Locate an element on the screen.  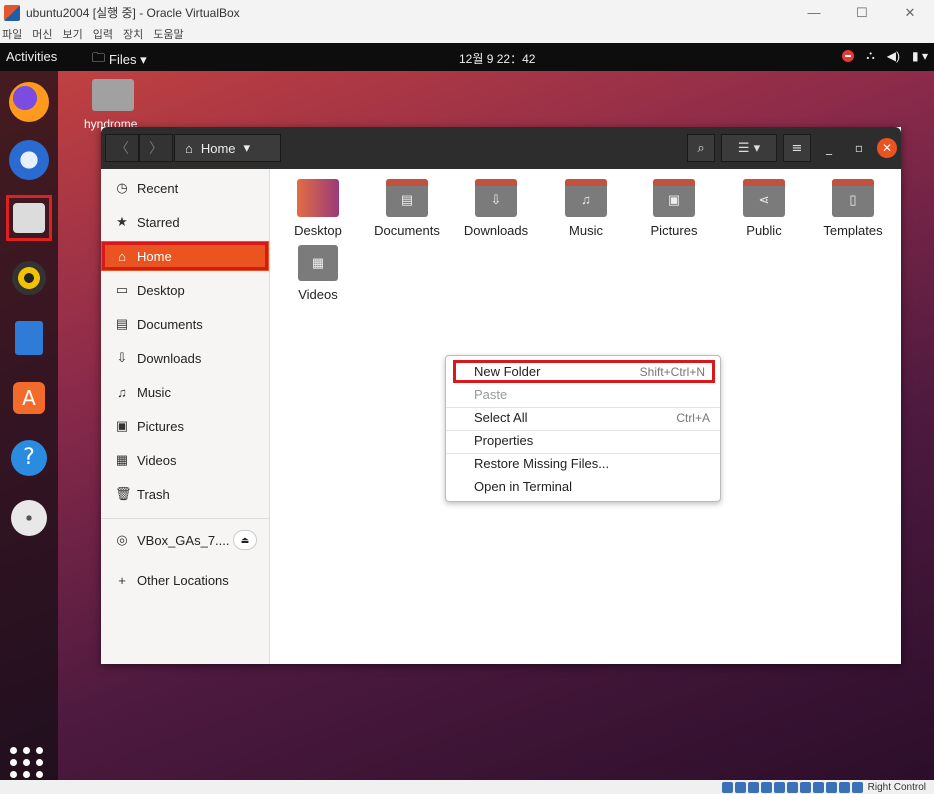
menu-devices: 장치 is located at coordinates (133, 34).